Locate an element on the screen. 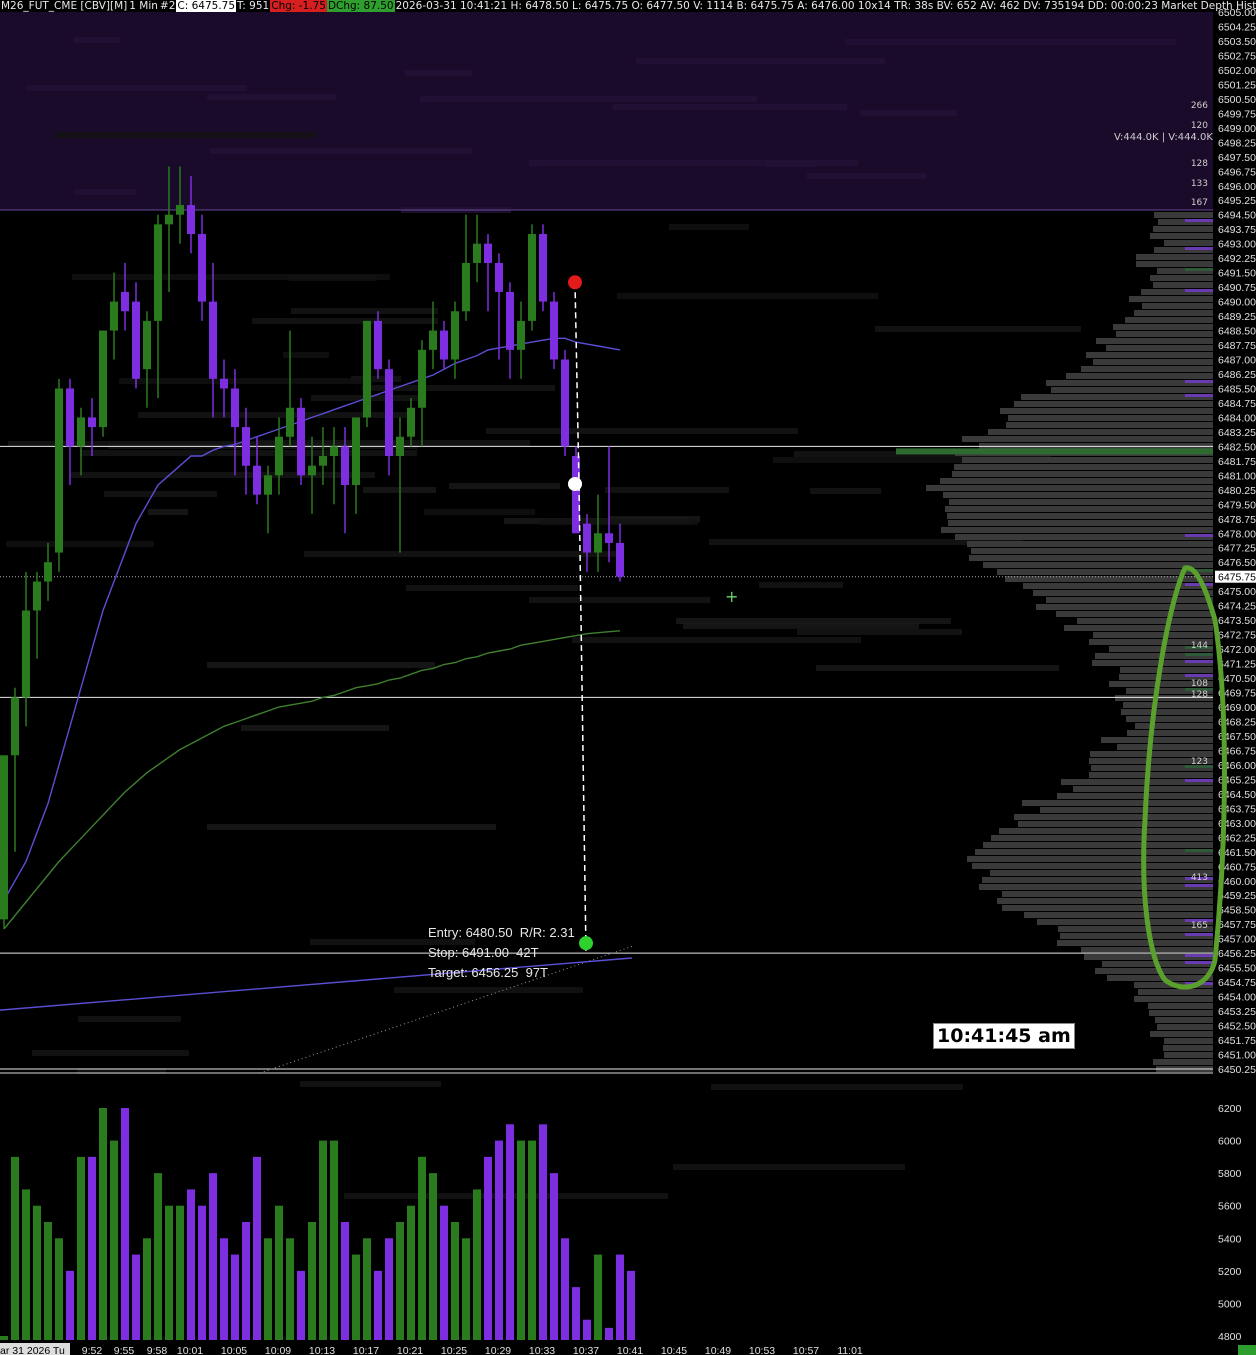 Image resolution: width=1256 pixels, height=1355 pixels. volume-tick-label: 5200 is located at coordinates (1230, 1272).